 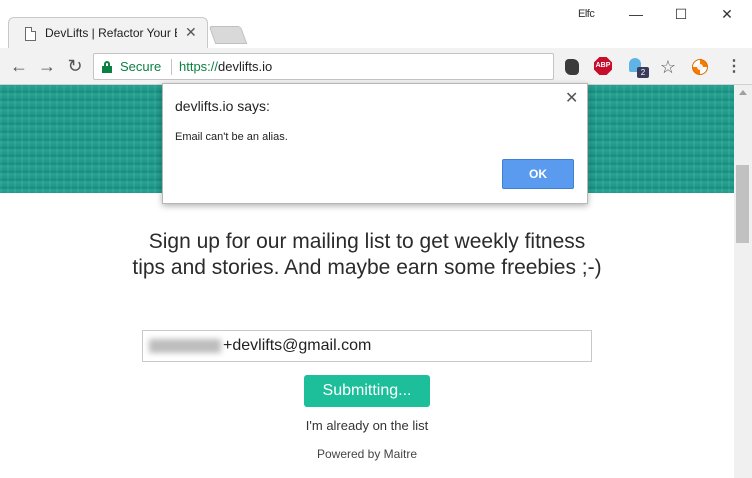 What do you see at coordinates (30, 34) in the screenshot?
I see `document-icon` at bounding box center [30, 34].